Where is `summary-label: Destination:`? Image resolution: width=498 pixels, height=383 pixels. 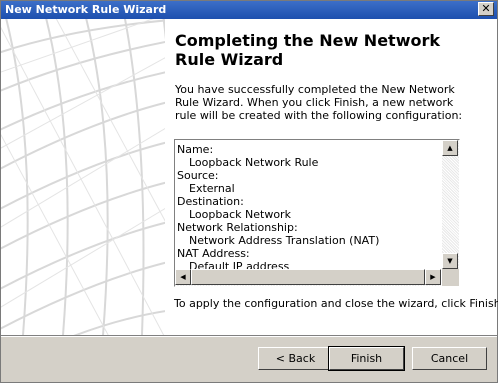
summary-label: Destination: is located at coordinates (210, 201).